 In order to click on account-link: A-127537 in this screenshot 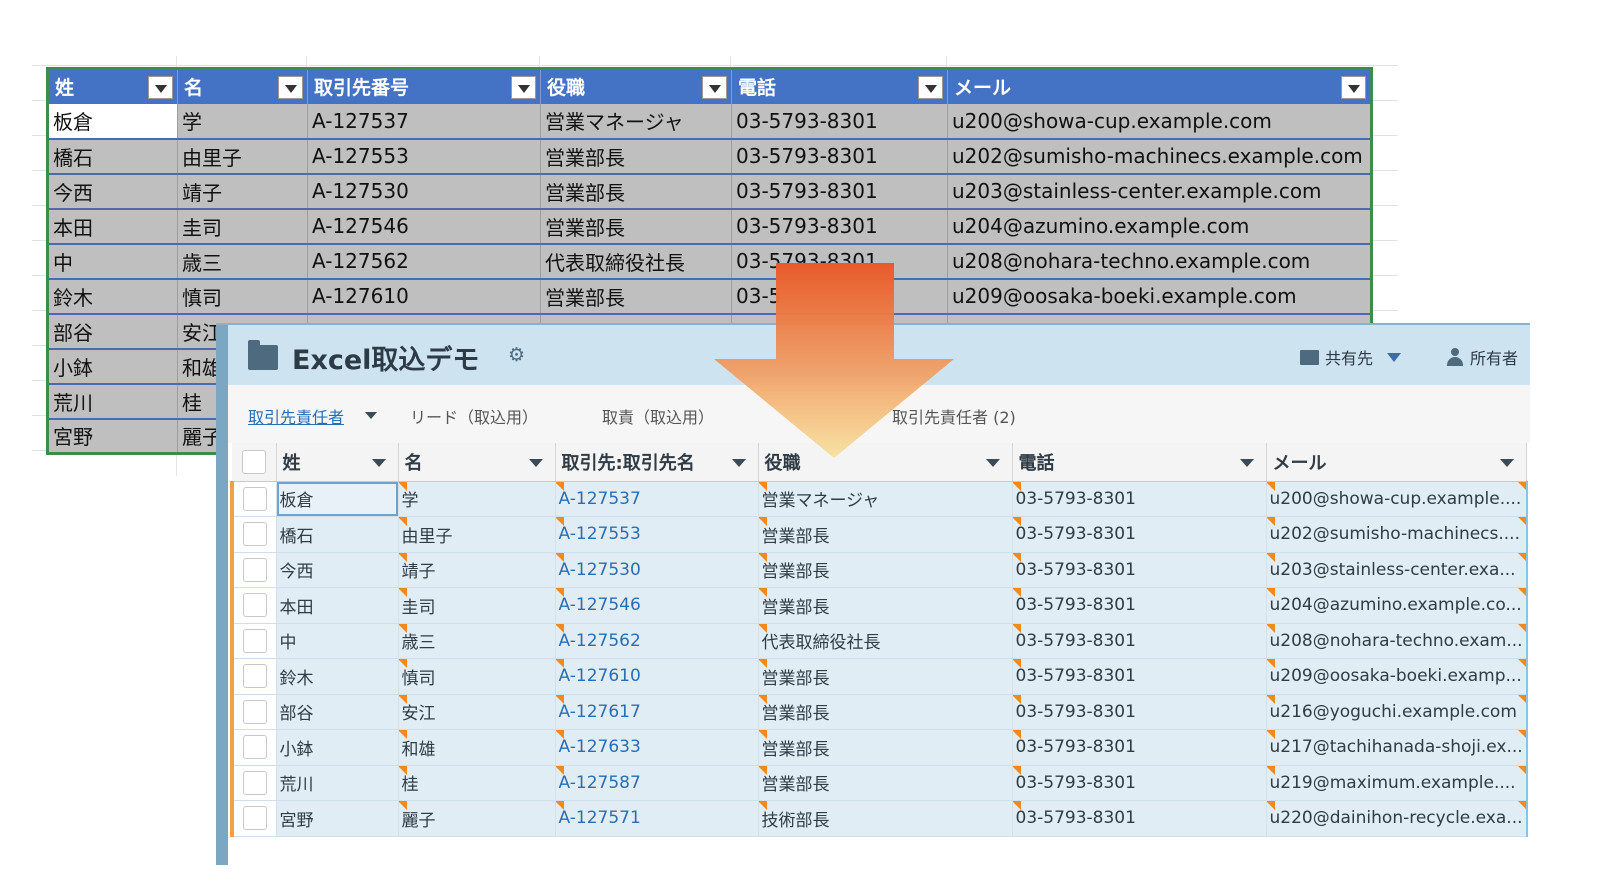, I will do `click(657, 499)`.